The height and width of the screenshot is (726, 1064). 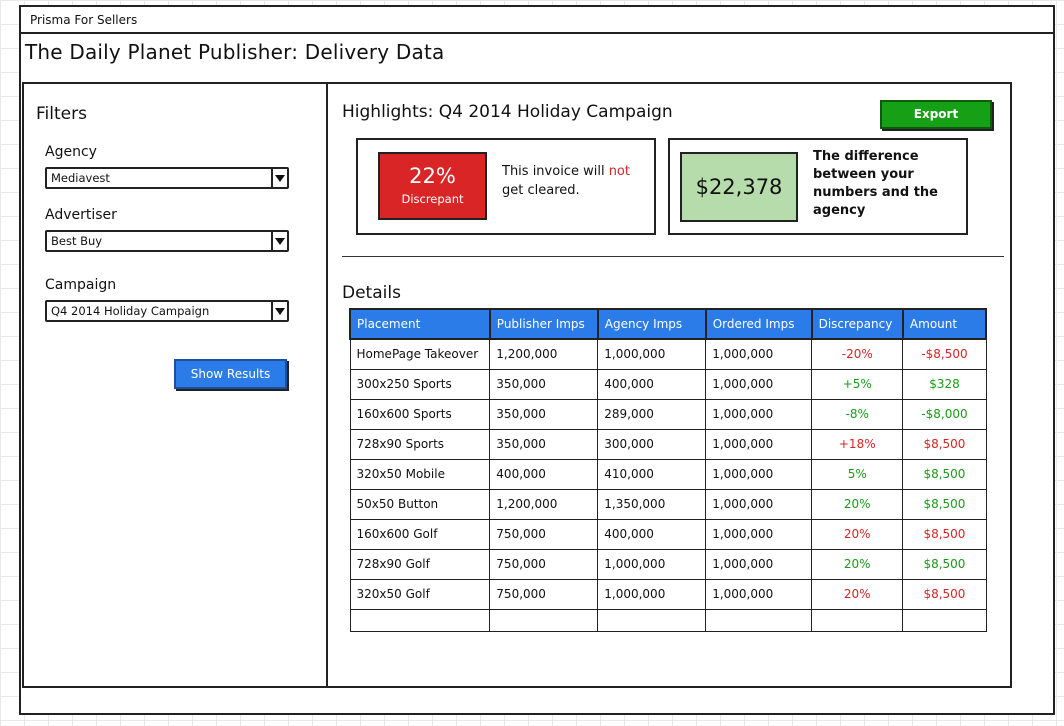 I want to click on cell-agency: 1,350,000, so click(x=652, y=504).